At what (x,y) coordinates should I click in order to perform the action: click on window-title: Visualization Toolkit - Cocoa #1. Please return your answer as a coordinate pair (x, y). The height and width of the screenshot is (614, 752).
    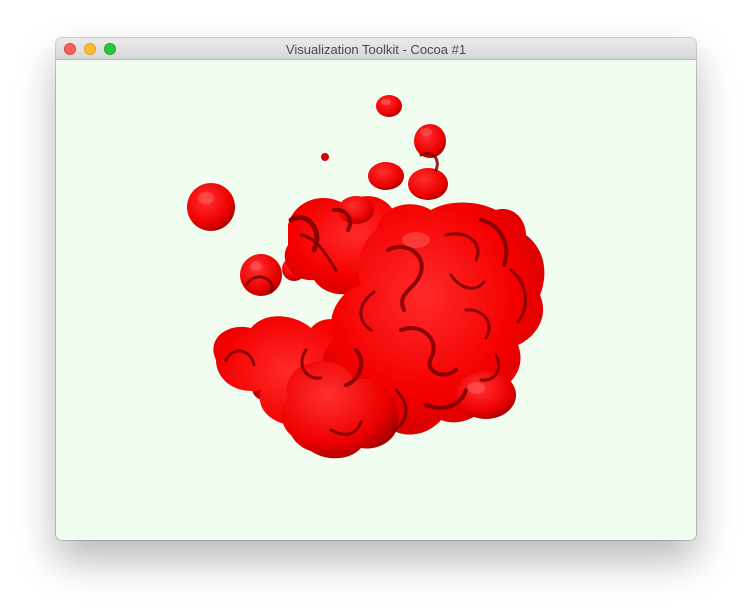
    Looking at the image, I should click on (376, 49).